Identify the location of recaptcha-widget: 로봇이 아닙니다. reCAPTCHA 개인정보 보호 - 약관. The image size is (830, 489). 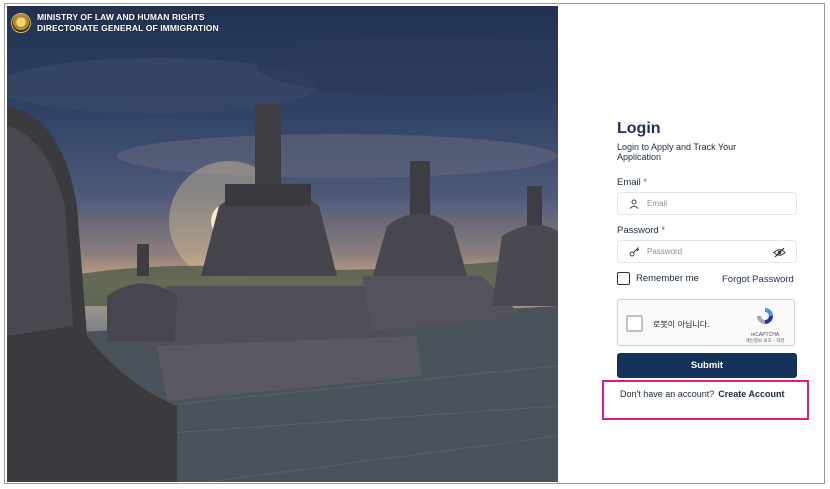
(706, 322).